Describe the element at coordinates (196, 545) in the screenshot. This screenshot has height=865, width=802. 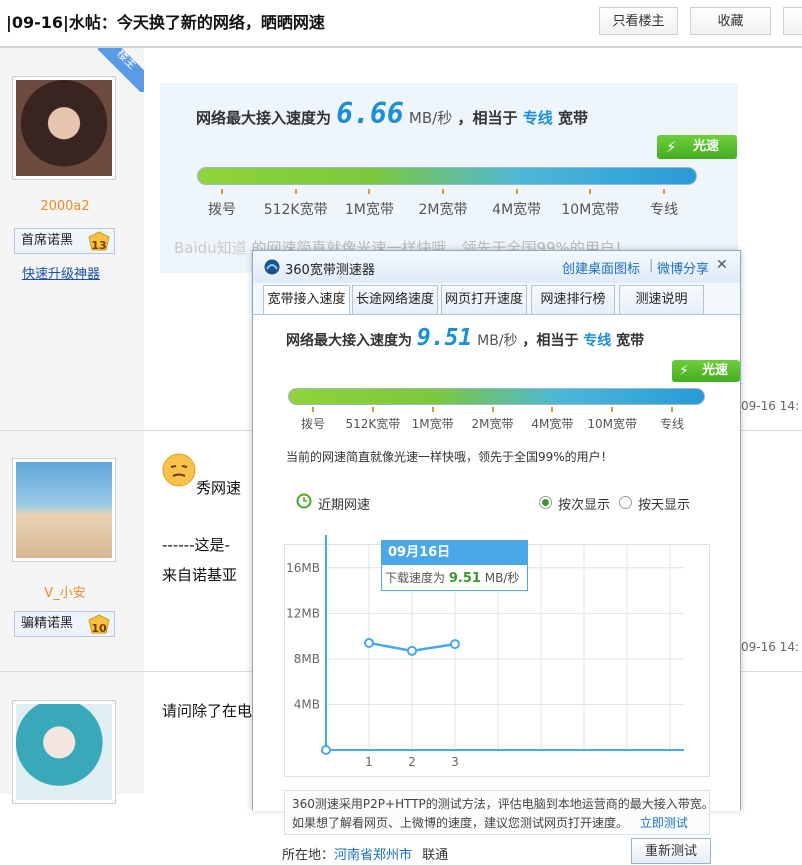
I see `post-text: ------这是-` at that location.